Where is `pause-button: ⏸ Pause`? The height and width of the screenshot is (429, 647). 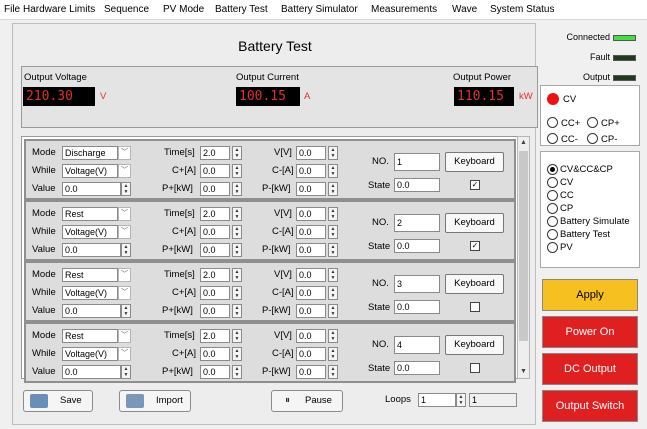 pause-button: ⏸ Pause is located at coordinates (307, 401).